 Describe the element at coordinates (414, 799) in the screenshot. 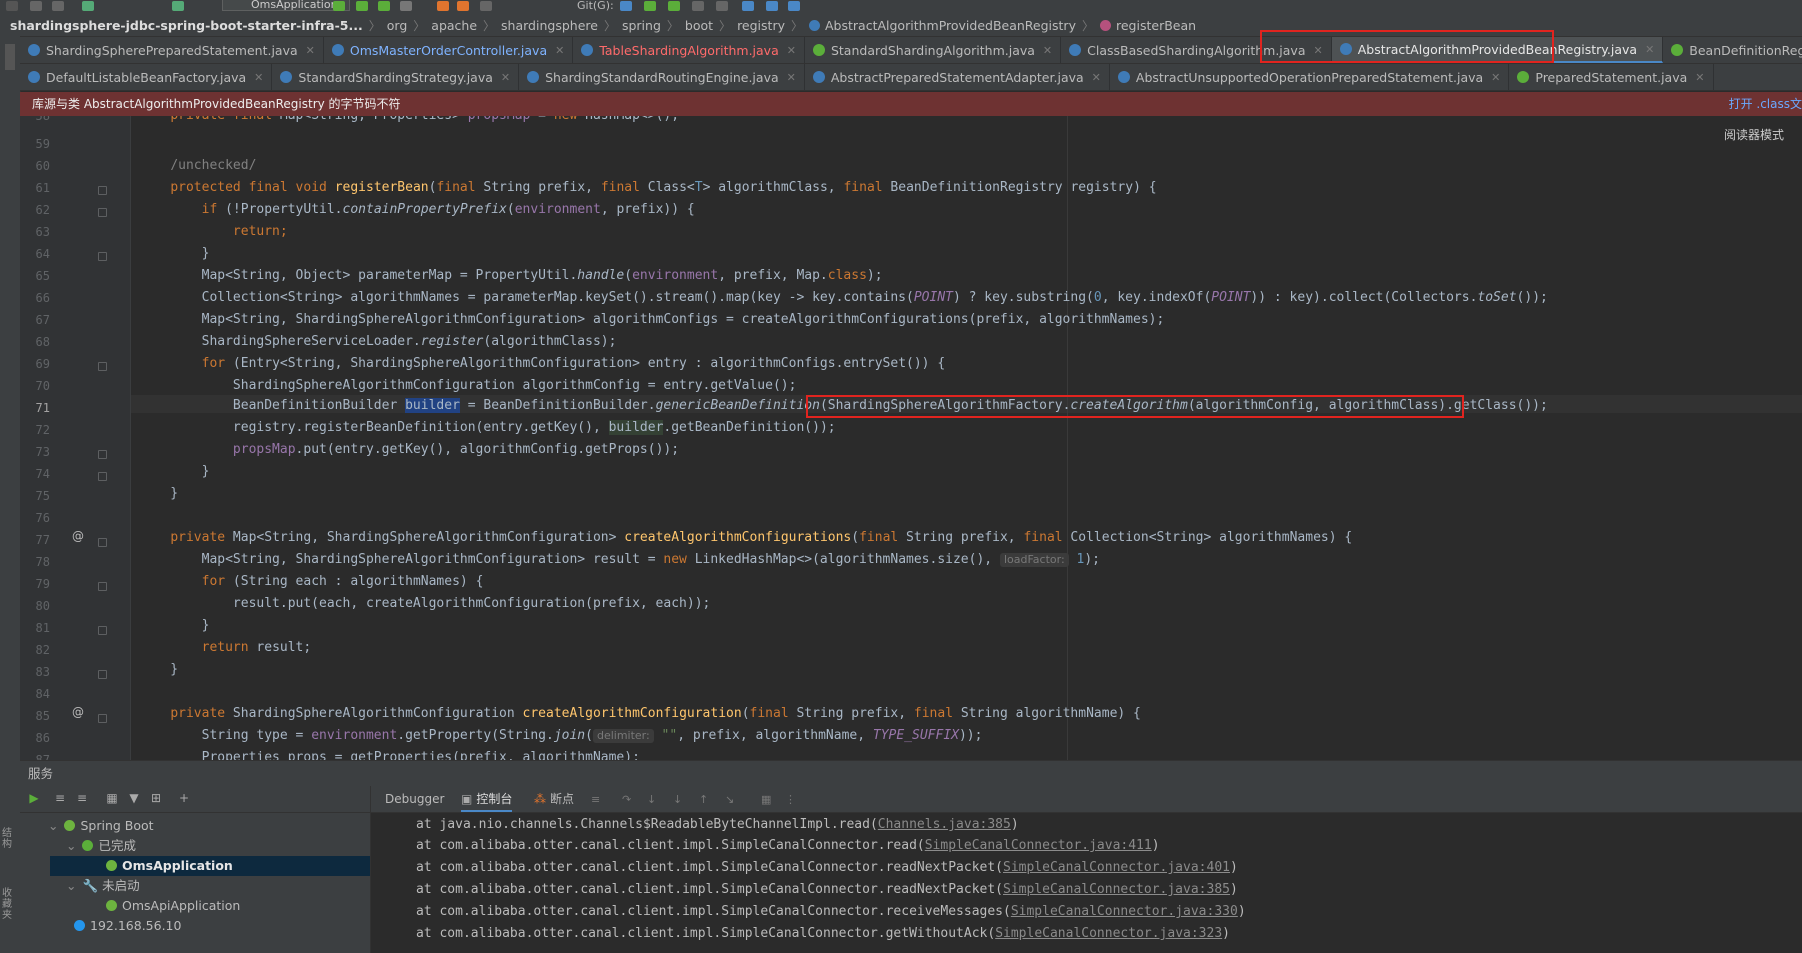

I see `tab-debugger: Debugger` at that location.